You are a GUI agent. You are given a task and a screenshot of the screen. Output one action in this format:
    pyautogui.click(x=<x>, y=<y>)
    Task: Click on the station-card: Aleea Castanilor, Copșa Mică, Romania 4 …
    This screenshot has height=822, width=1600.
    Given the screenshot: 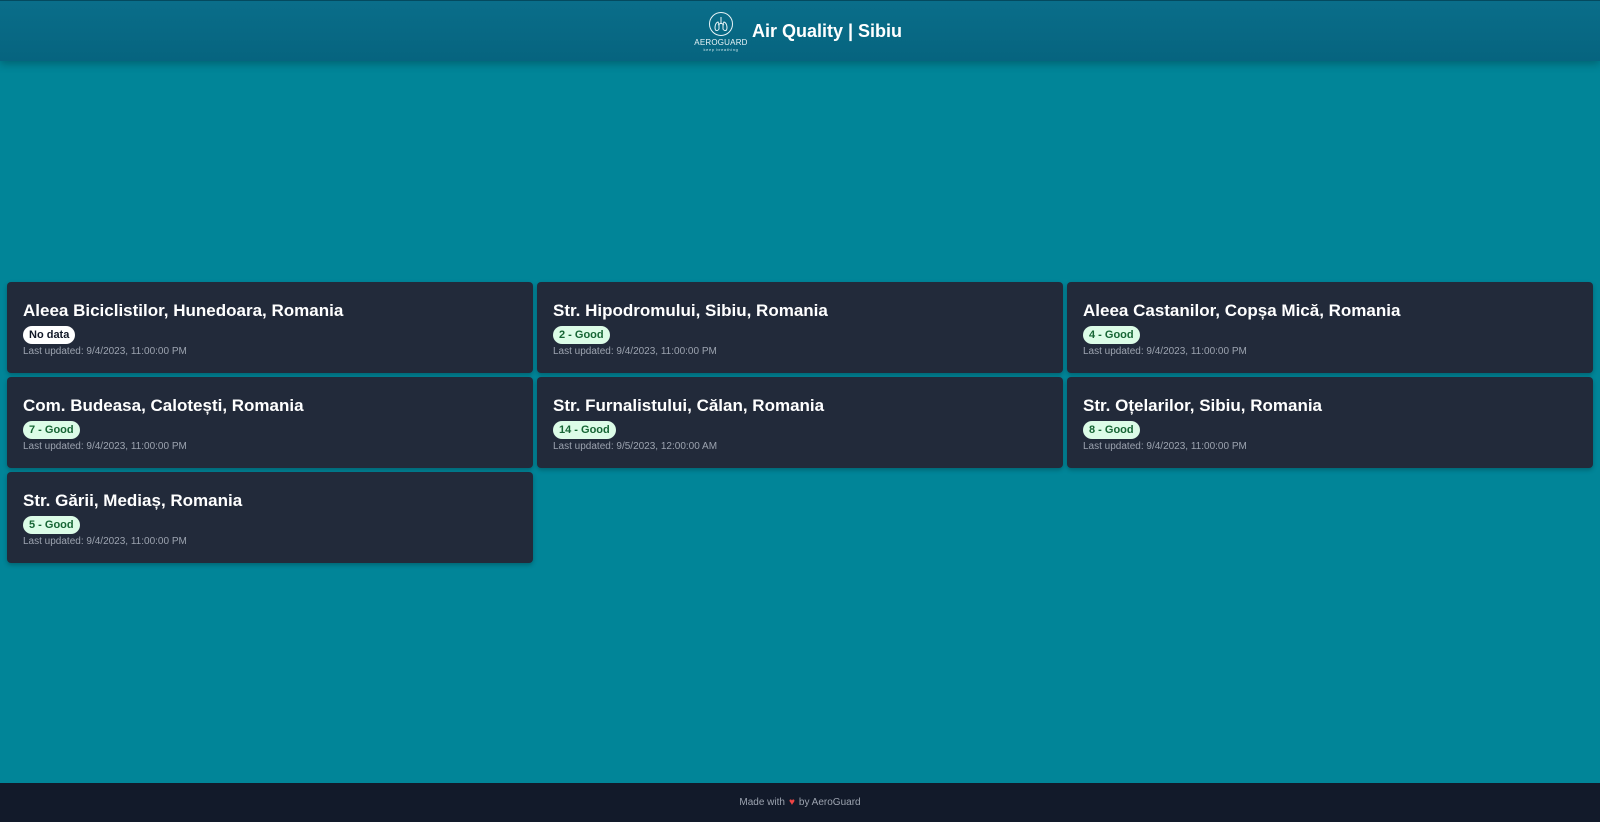 What is the action you would take?
    pyautogui.click(x=1330, y=327)
    